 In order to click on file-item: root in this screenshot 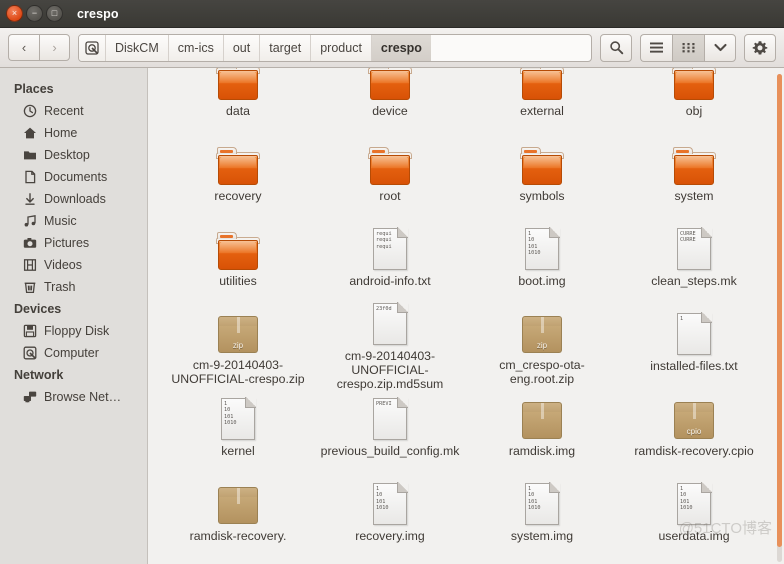, I will do `click(390, 173)`.